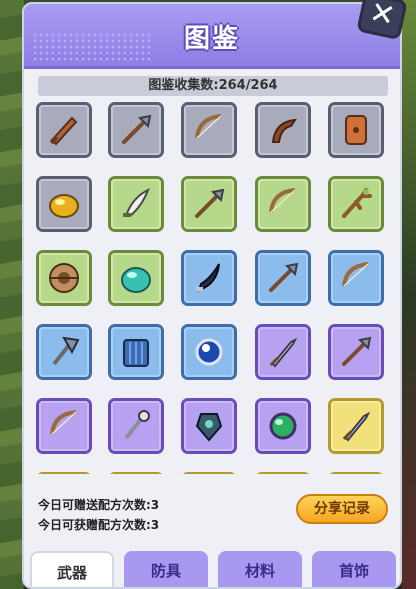 This screenshot has width=416, height=589. I want to click on page-title: 图鉴, so click(211, 39).